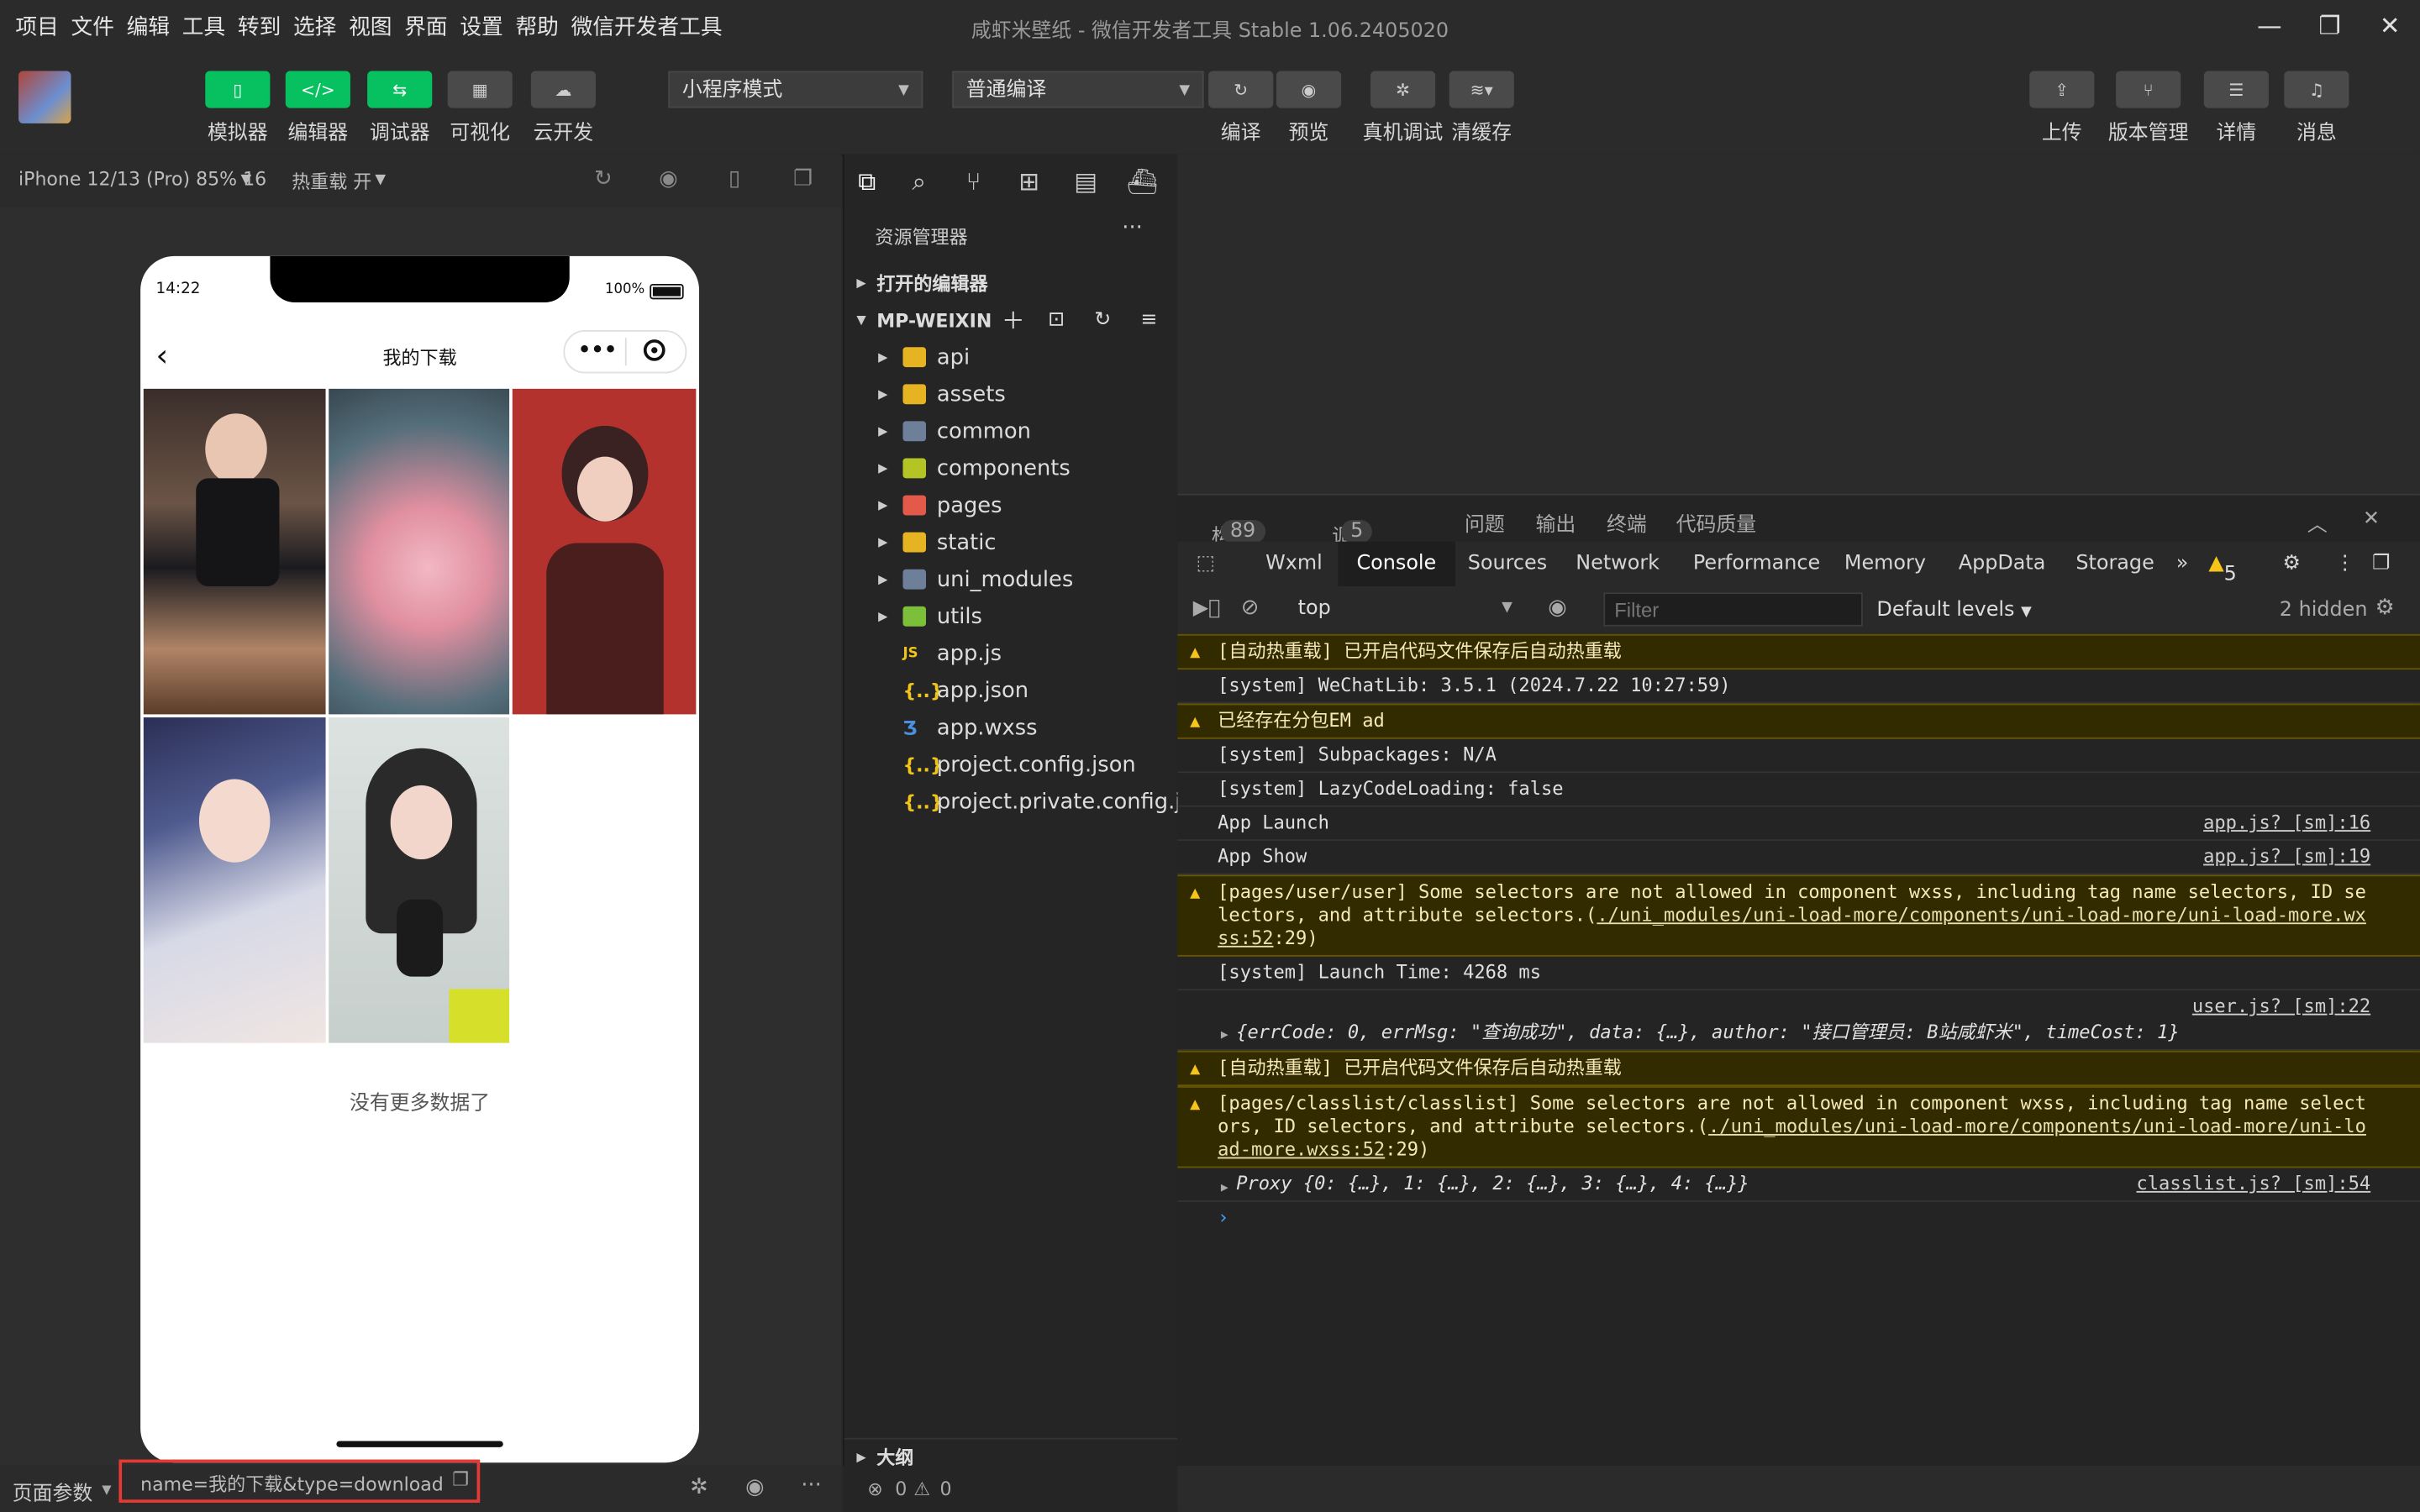  What do you see at coordinates (1011, 542) in the screenshot?
I see `tree-folder: ▶ static` at bounding box center [1011, 542].